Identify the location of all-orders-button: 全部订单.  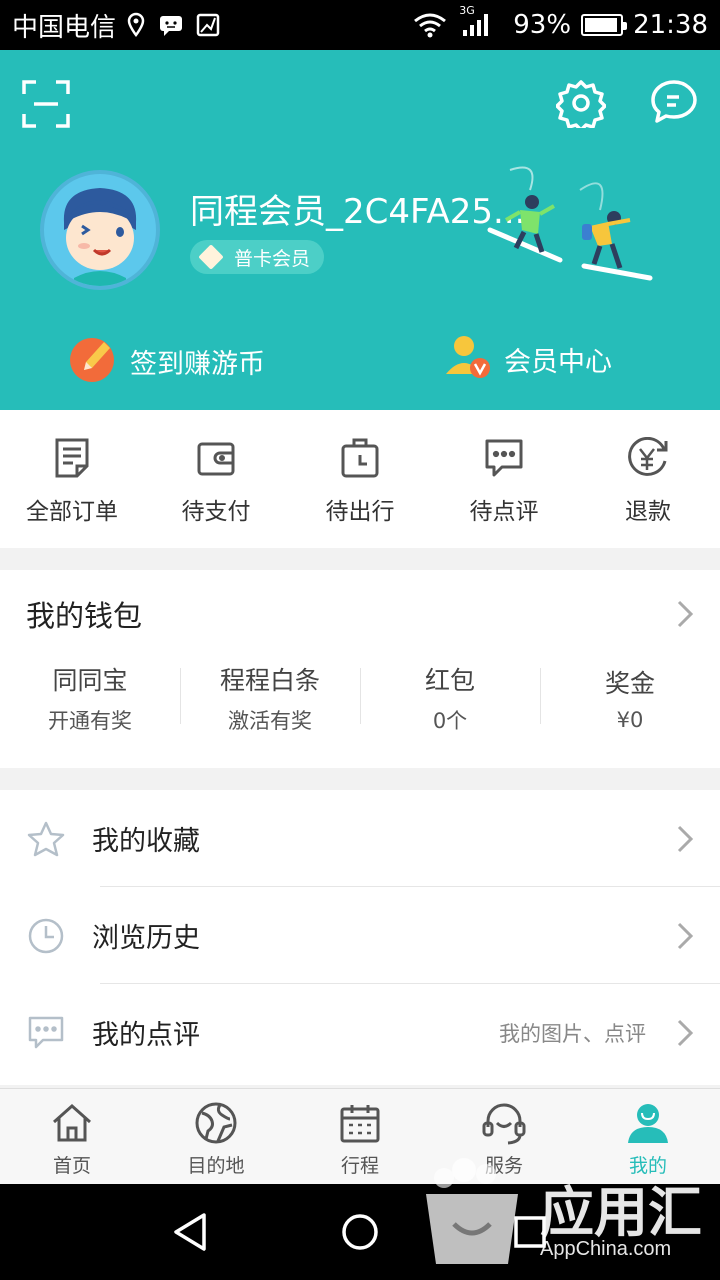
(72, 479).